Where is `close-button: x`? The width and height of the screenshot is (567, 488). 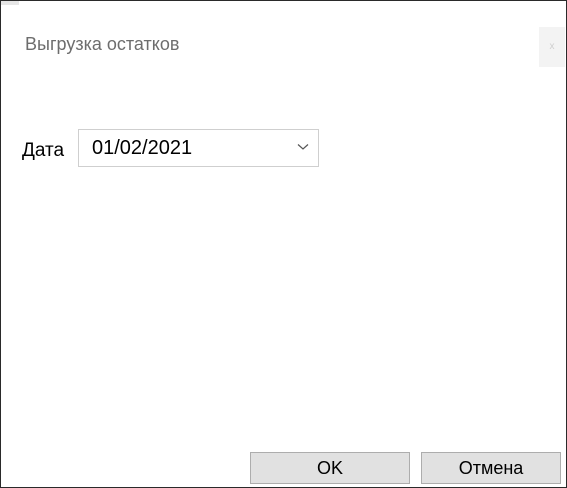
close-button: x is located at coordinates (552, 47).